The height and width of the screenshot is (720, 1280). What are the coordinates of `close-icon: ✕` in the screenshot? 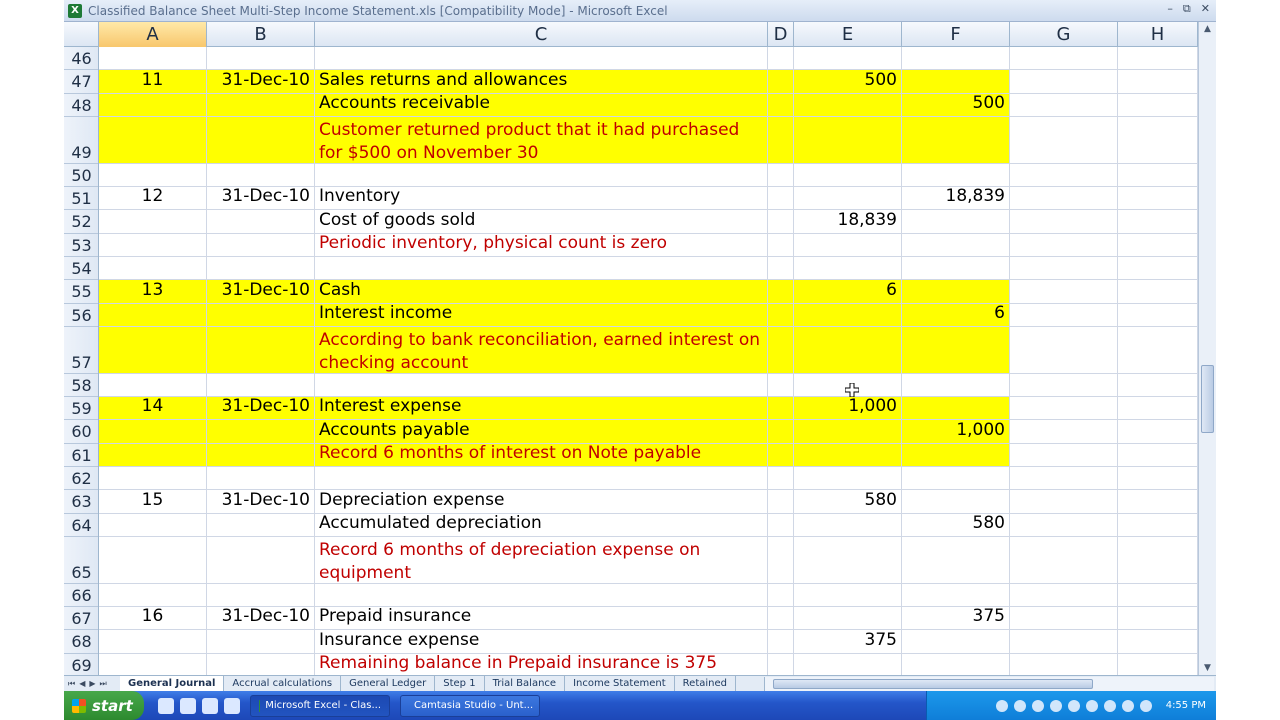 It's located at (1205, 9).